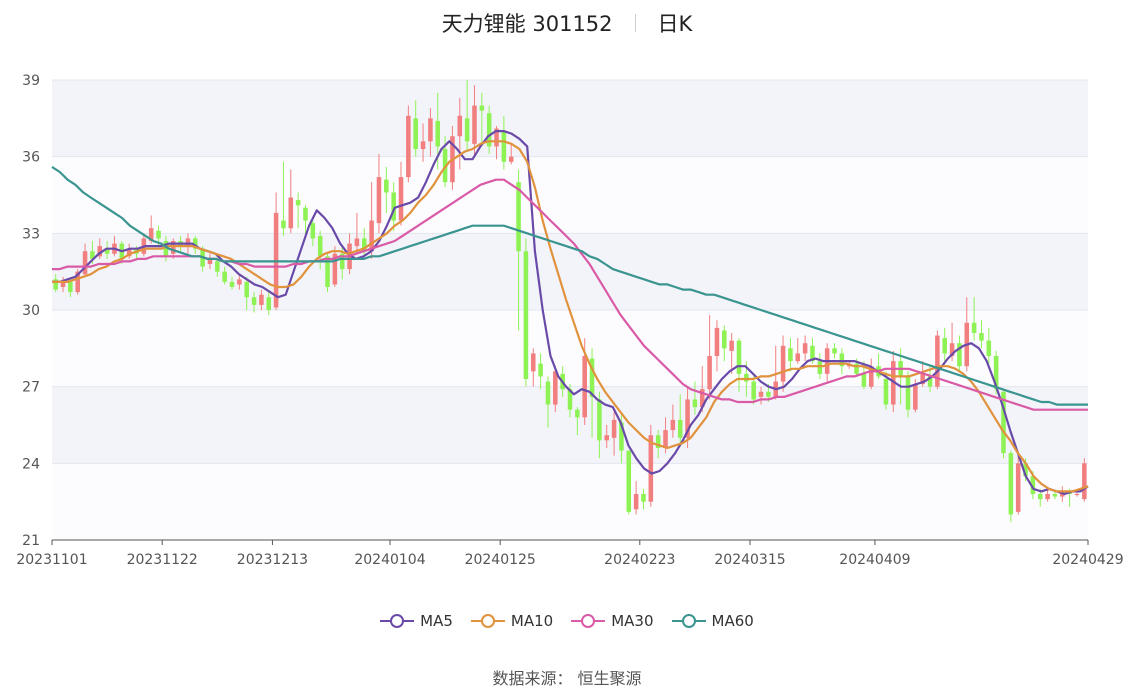  I want to click on x-tick-label: 20240429, so click(1087, 560).